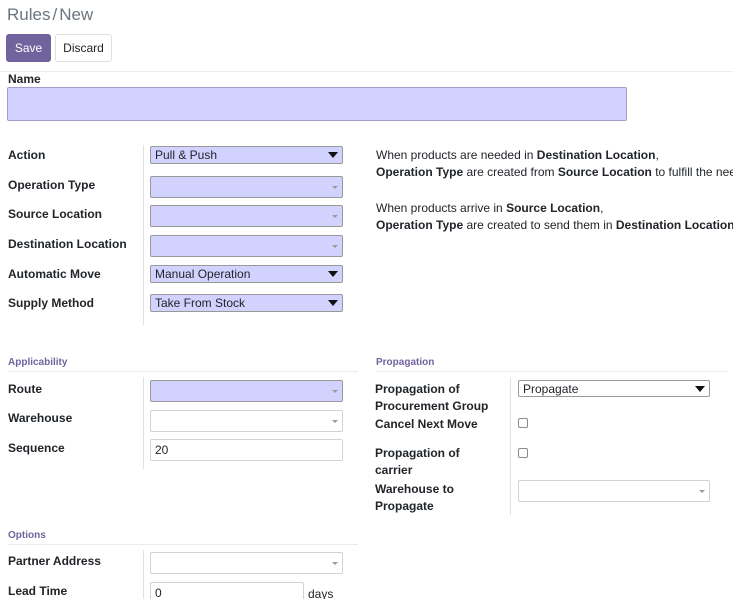 This screenshot has width=733, height=599. Describe the element at coordinates (55, 214) in the screenshot. I see `source-location-label: Source Location` at that location.